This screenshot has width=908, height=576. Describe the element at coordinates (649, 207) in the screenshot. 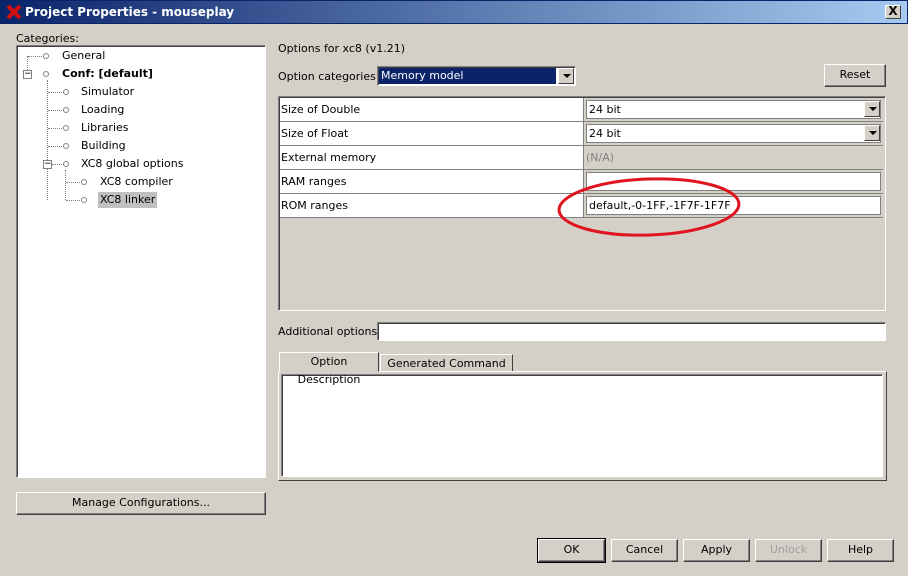

I see `annotation-ellipse` at that location.